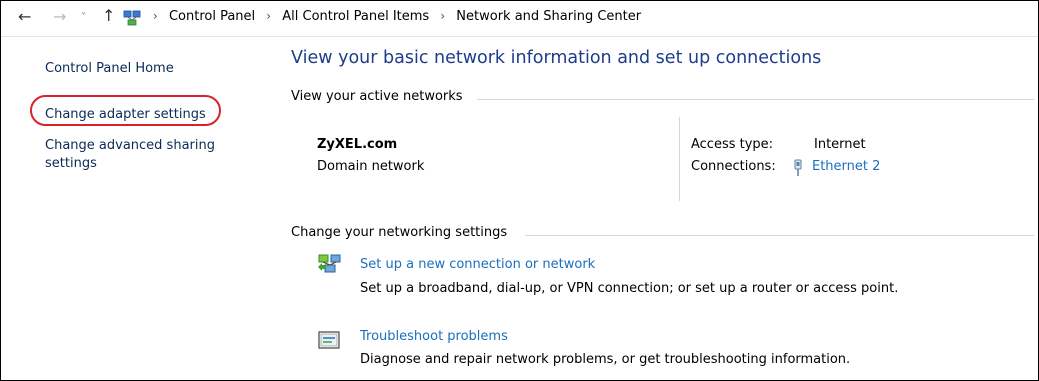 The height and width of the screenshot is (381, 1039). What do you see at coordinates (399, 232) in the screenshot?
I see `change-settings-heading: Change your networking settings` at bounding box center [399, 232].